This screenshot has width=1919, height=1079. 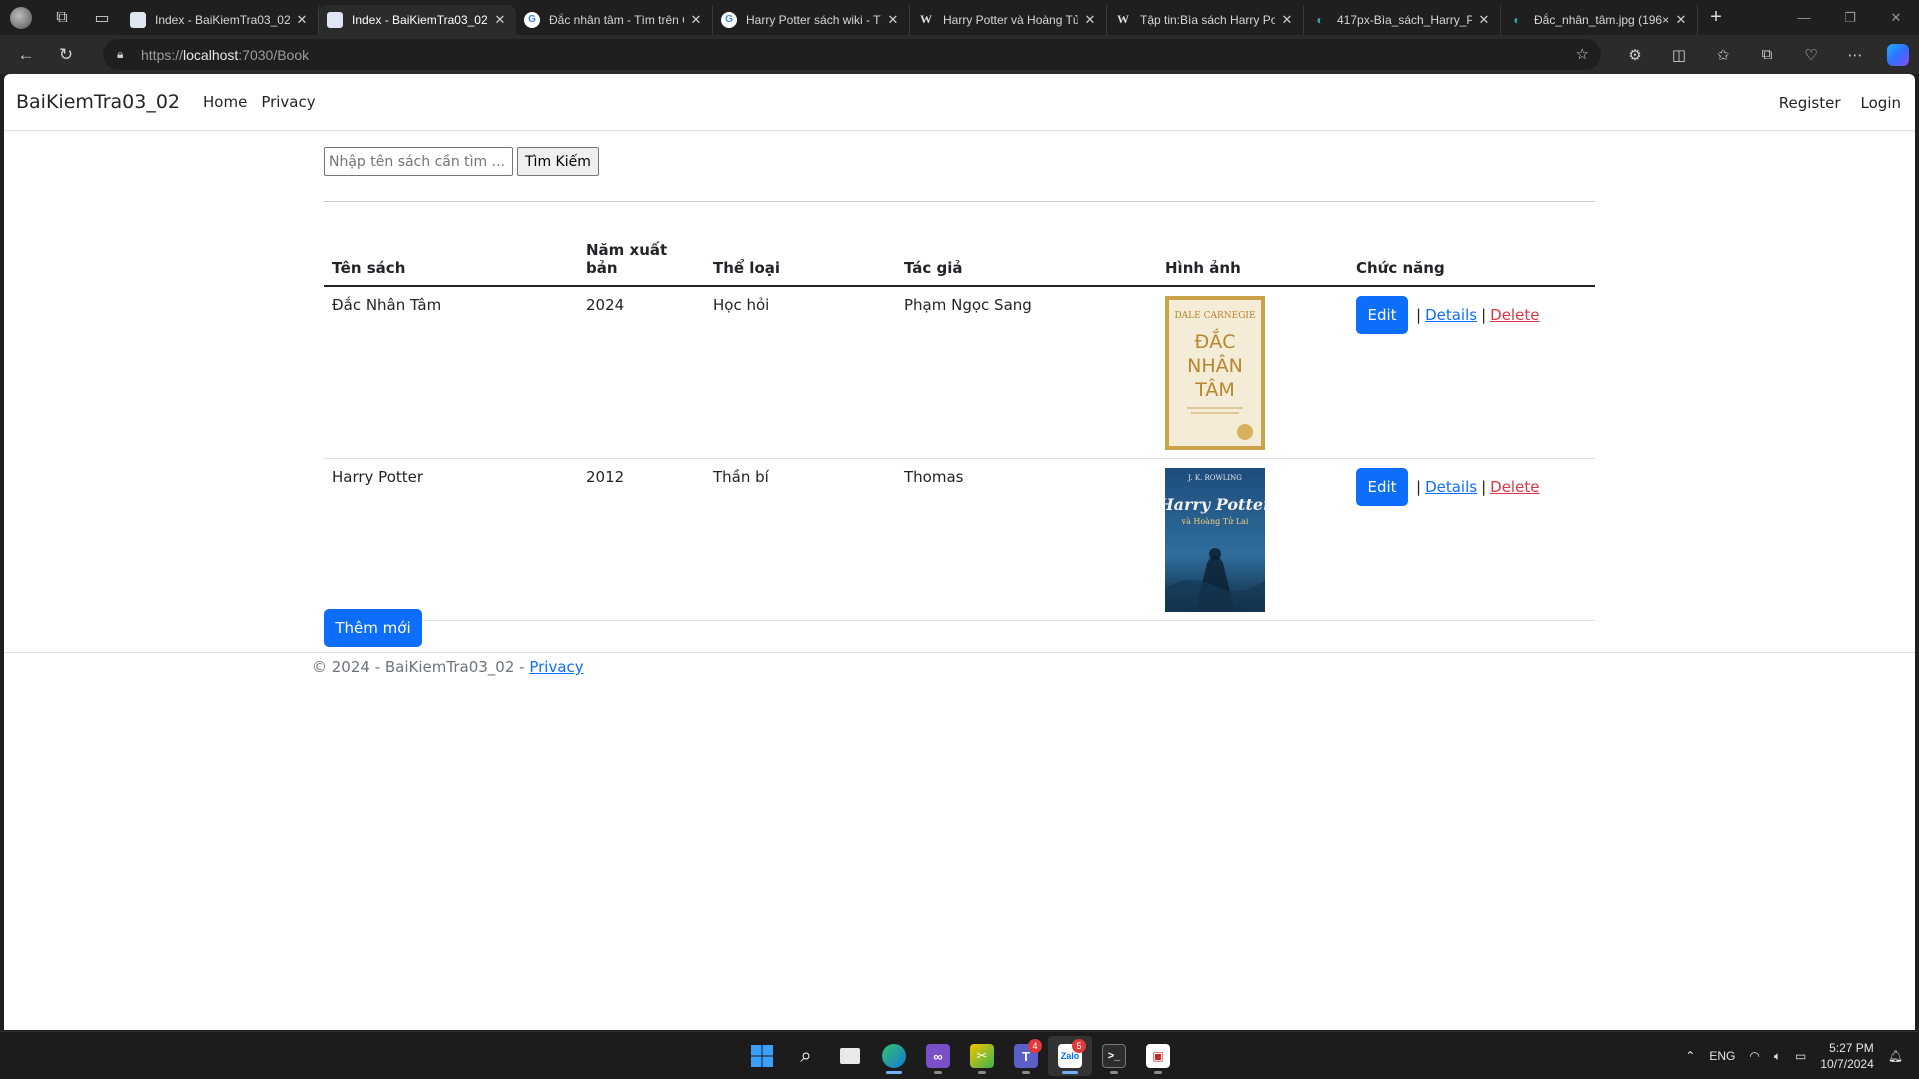 What do you see at coordinates (1215, 504) in the screenshot?
I see `cover-title: Harry Potter` at bounding box center [1215, 504].